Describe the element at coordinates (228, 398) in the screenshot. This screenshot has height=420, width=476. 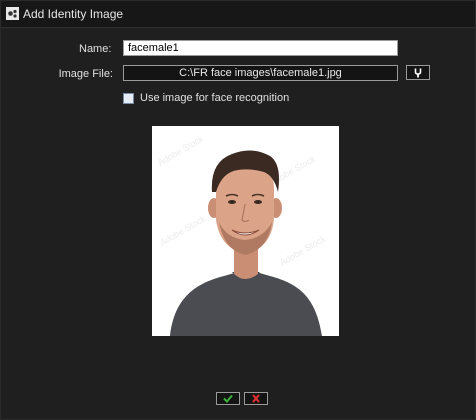
I see `ok-button` at that location.